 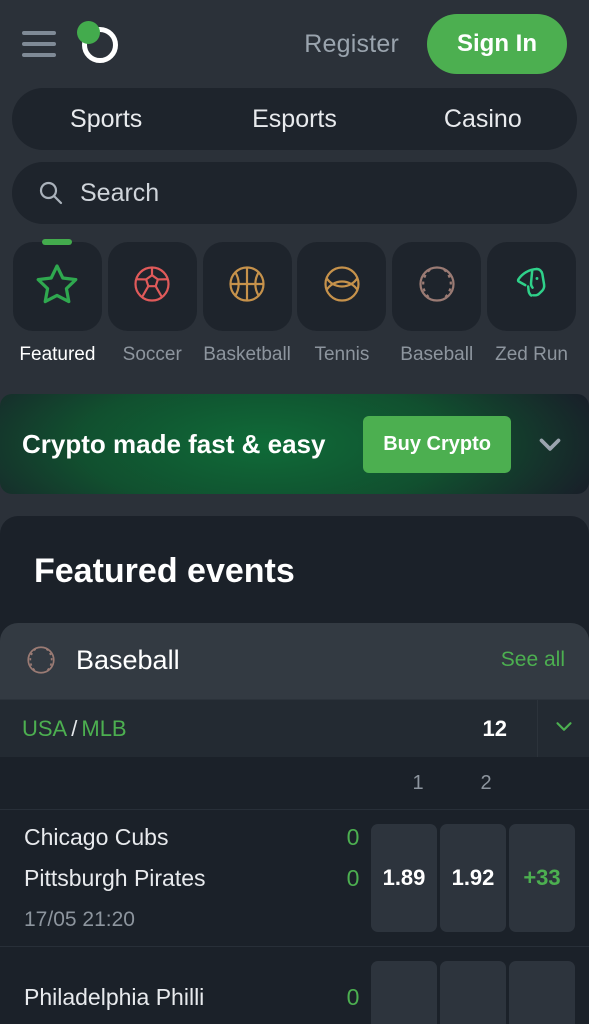 What do you see at coordinates (486, 782) in the screenshot?
I see `odds-column-label-2: 2` at bounding box center [486, 782].